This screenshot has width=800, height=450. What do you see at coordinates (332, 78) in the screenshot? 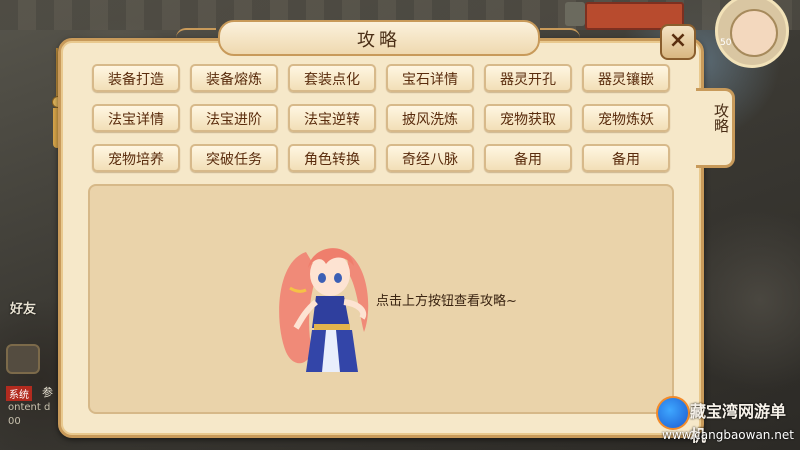
I see `guide-button: 套装点化` at bounding box center [332, 78].